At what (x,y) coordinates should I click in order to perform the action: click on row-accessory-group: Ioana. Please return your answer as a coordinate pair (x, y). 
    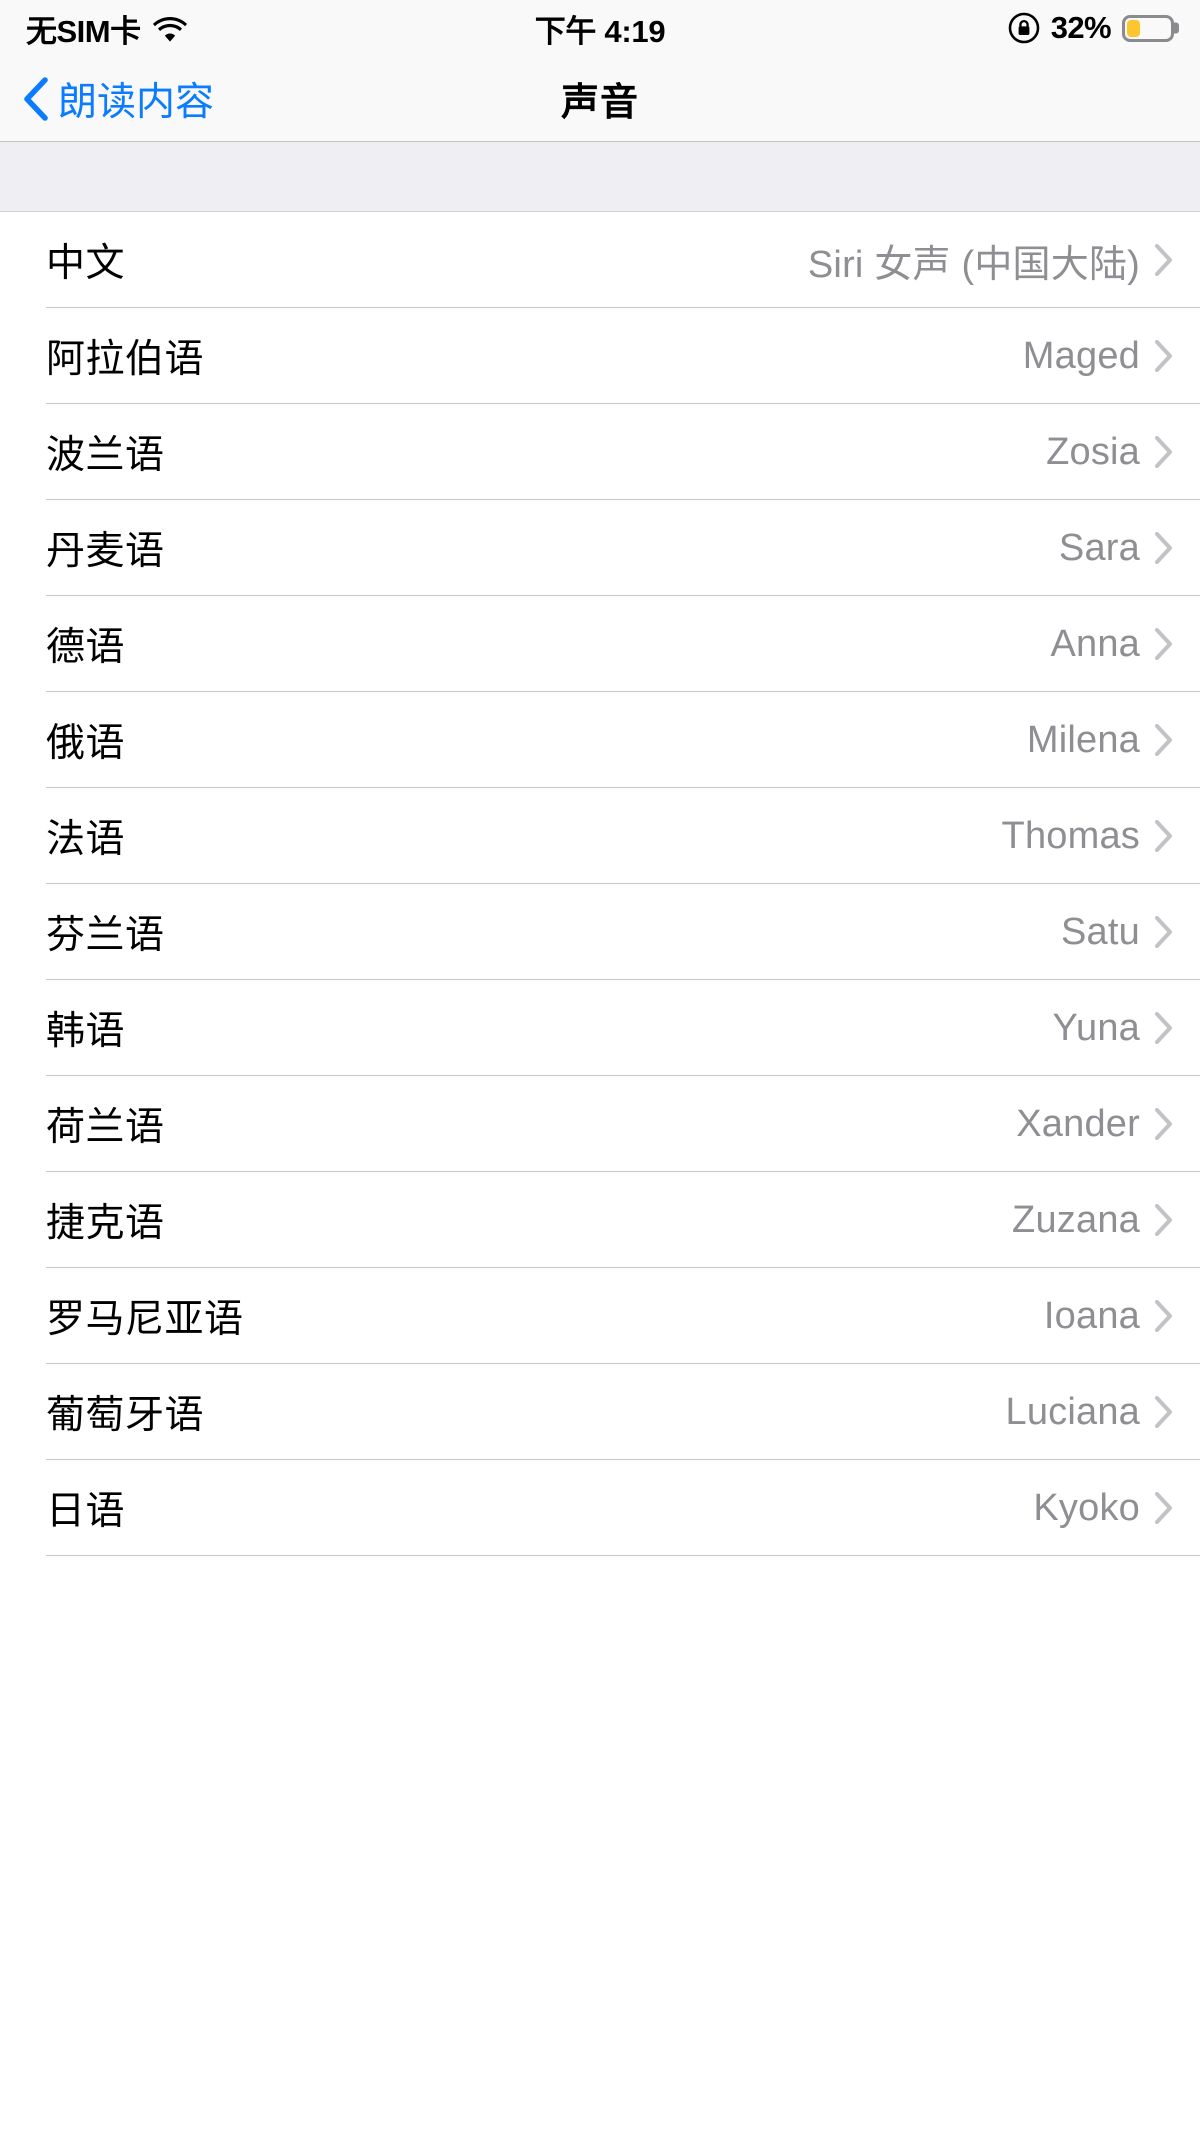
    Looking at the image, I should click on (1109, 1316).